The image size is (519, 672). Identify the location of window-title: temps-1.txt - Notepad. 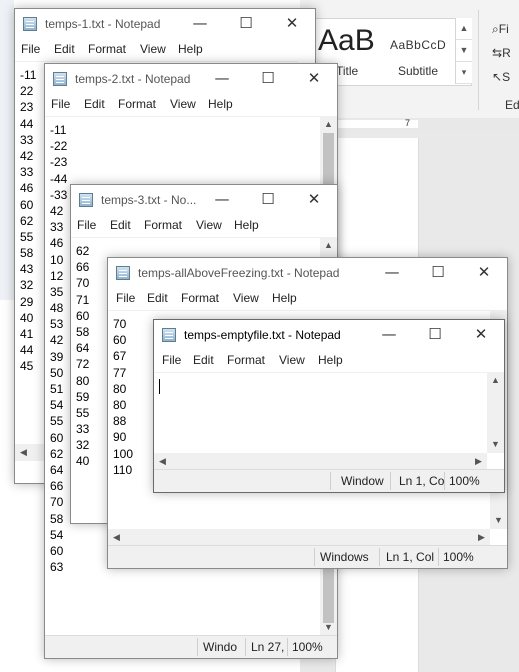
(103, 24).